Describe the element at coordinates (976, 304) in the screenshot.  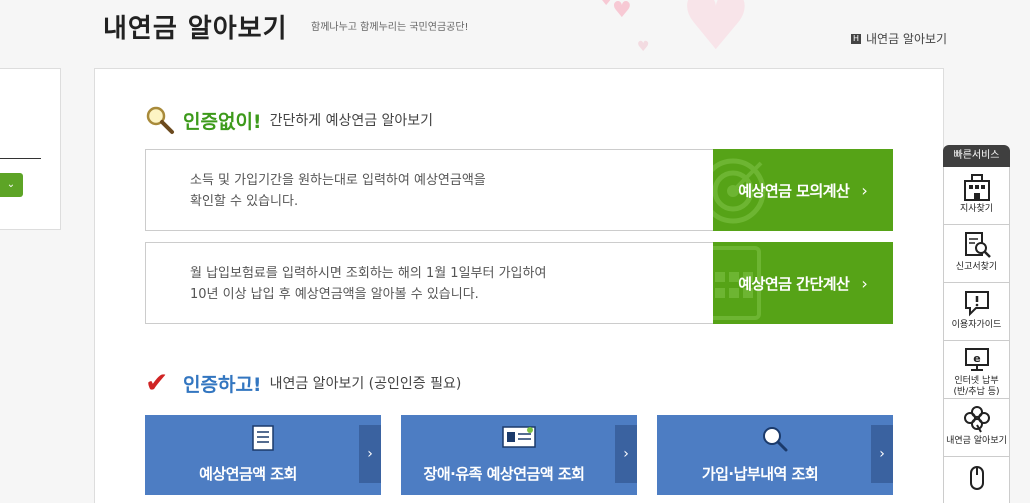
I see `speech-bubble-icon` at that location.